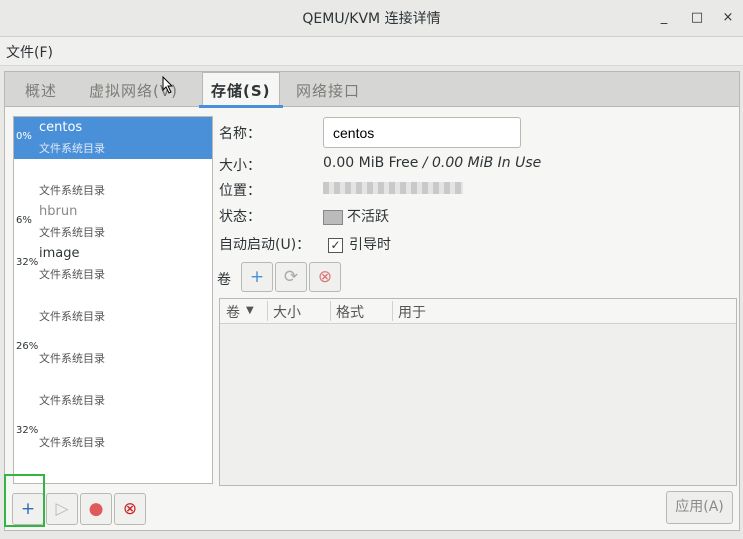  I want to click on stop-icon: ●, so click(96, 509).